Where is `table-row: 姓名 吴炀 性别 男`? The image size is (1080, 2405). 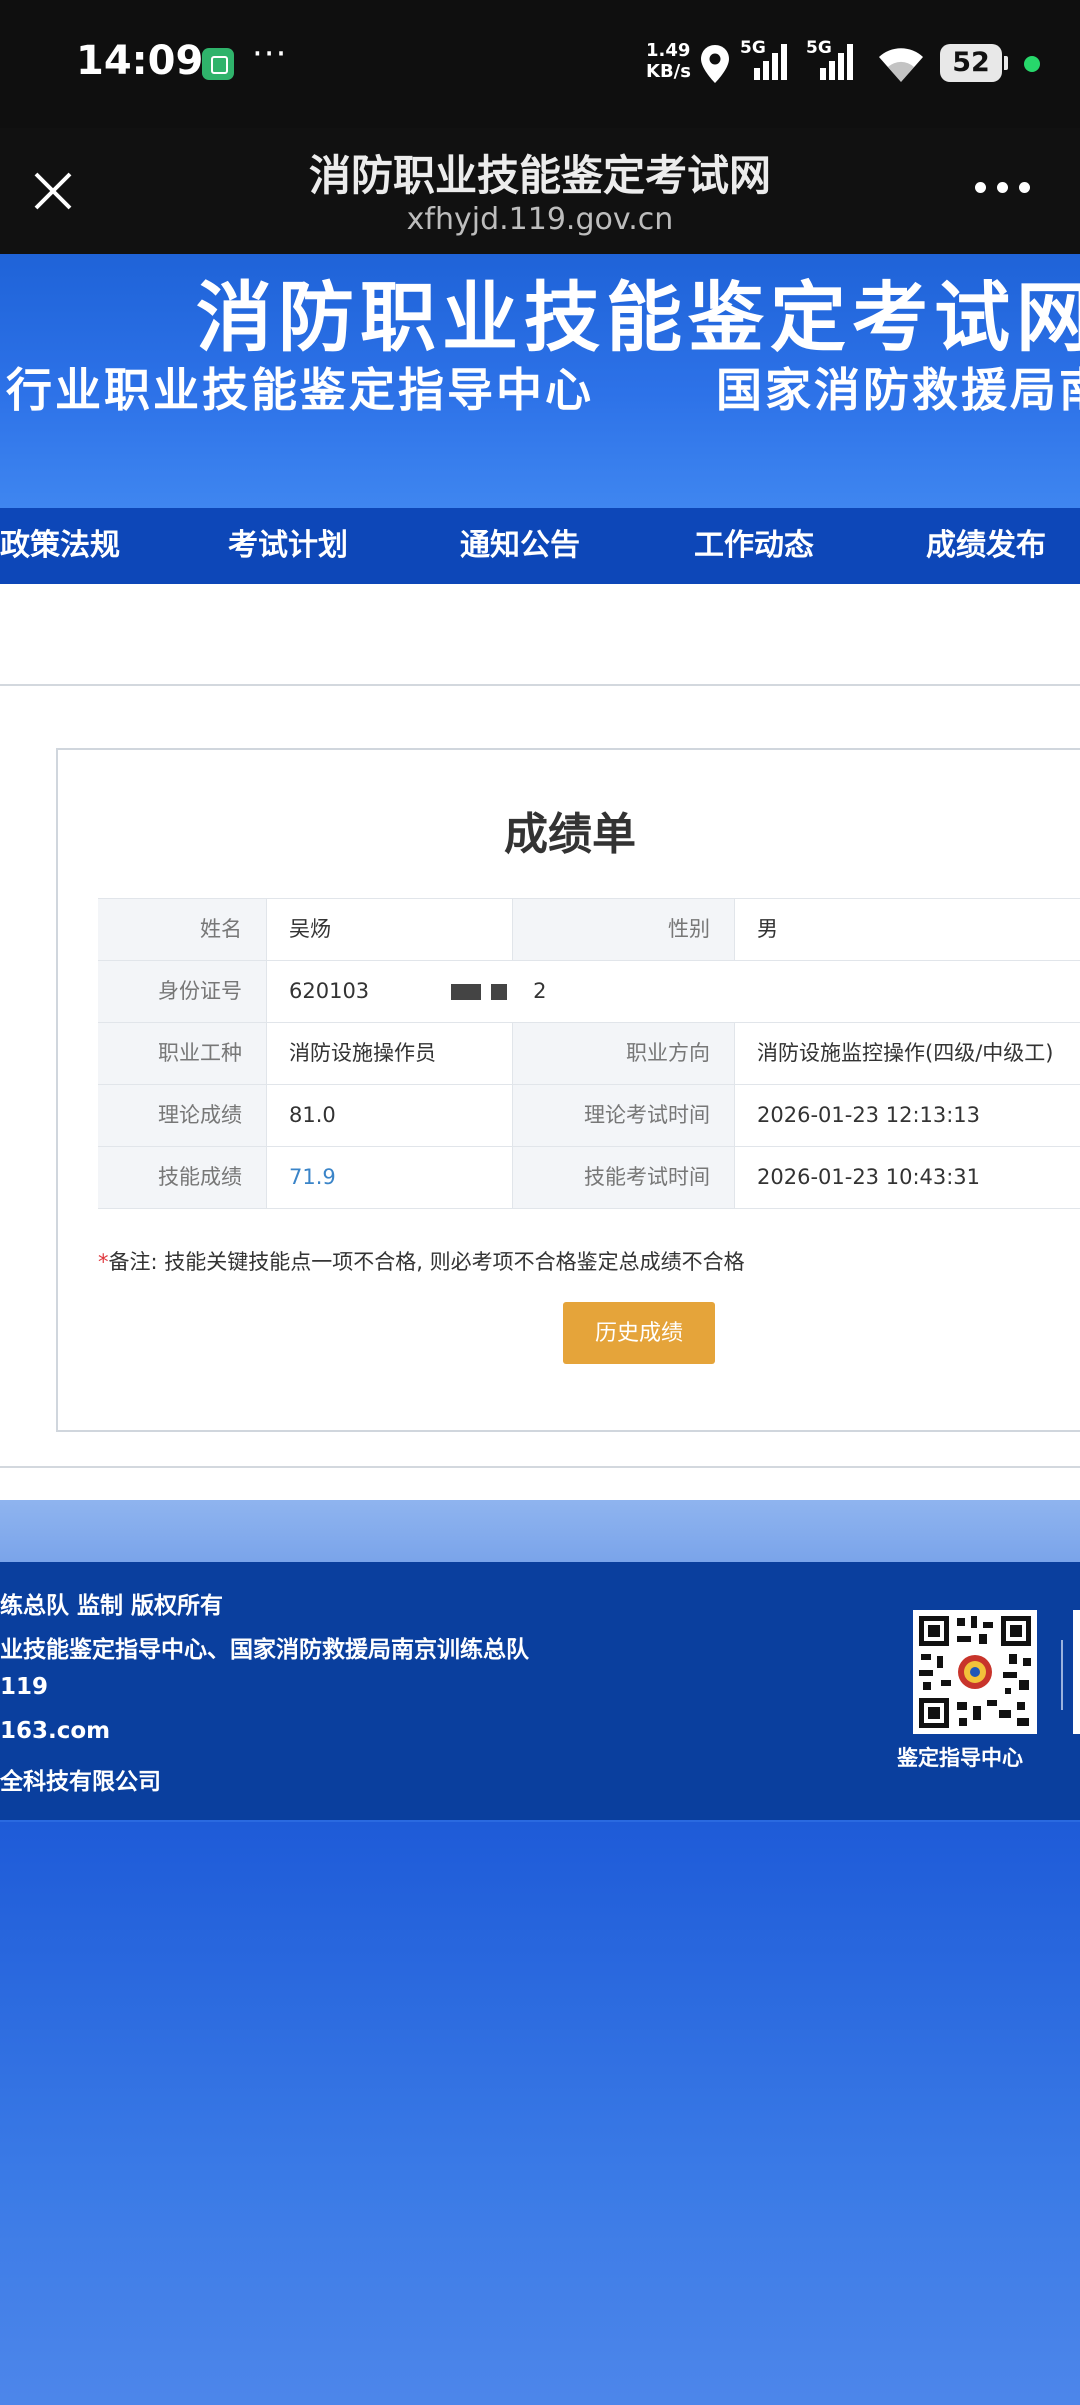
table-row: 姓名 吴炀 性别 男 is located at coordinates (589, 930).